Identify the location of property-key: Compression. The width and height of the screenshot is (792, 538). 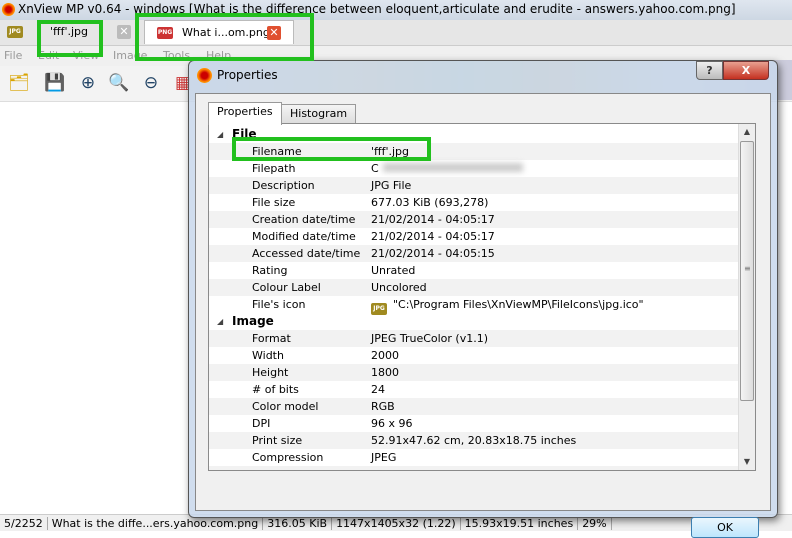
(288, 457).